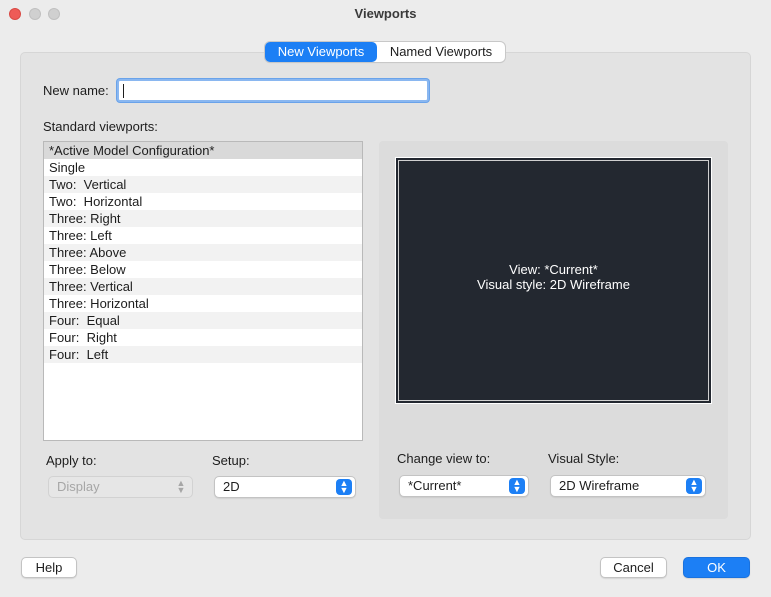 This screenshot has height=597, width=771. Describe the element at coordinates (599, 485) in the screenshot. I see `visual-style-value: 2D Wireframe` at that location.